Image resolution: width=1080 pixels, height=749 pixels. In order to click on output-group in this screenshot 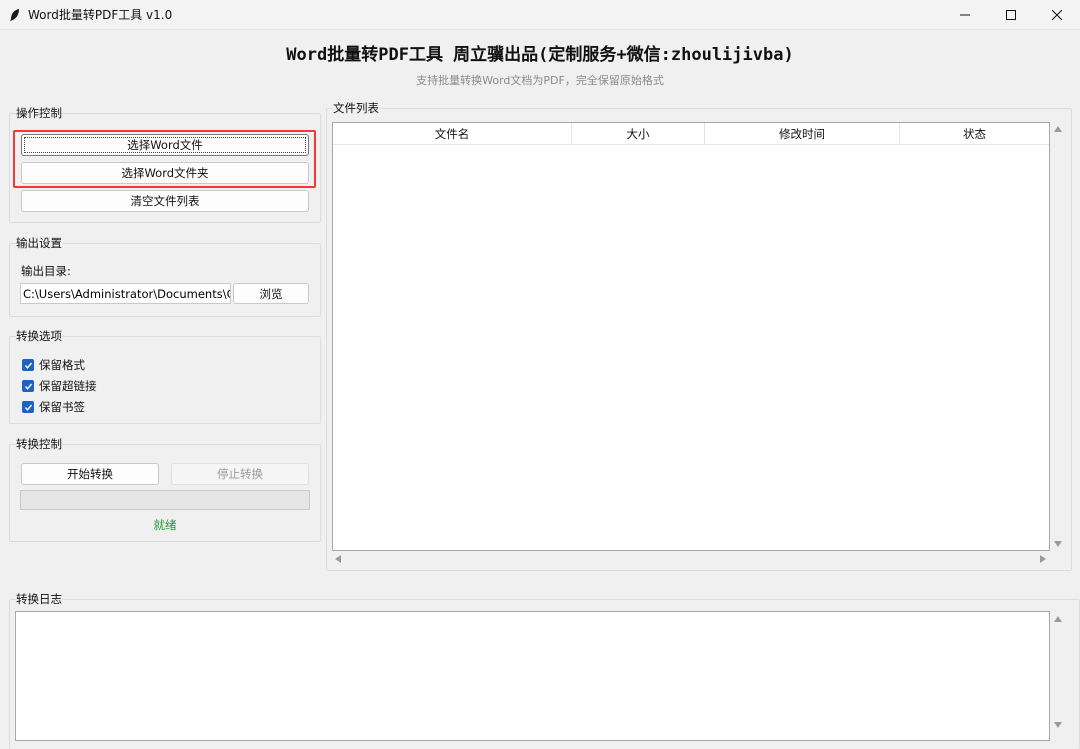, I will do `click(165, 280)`.